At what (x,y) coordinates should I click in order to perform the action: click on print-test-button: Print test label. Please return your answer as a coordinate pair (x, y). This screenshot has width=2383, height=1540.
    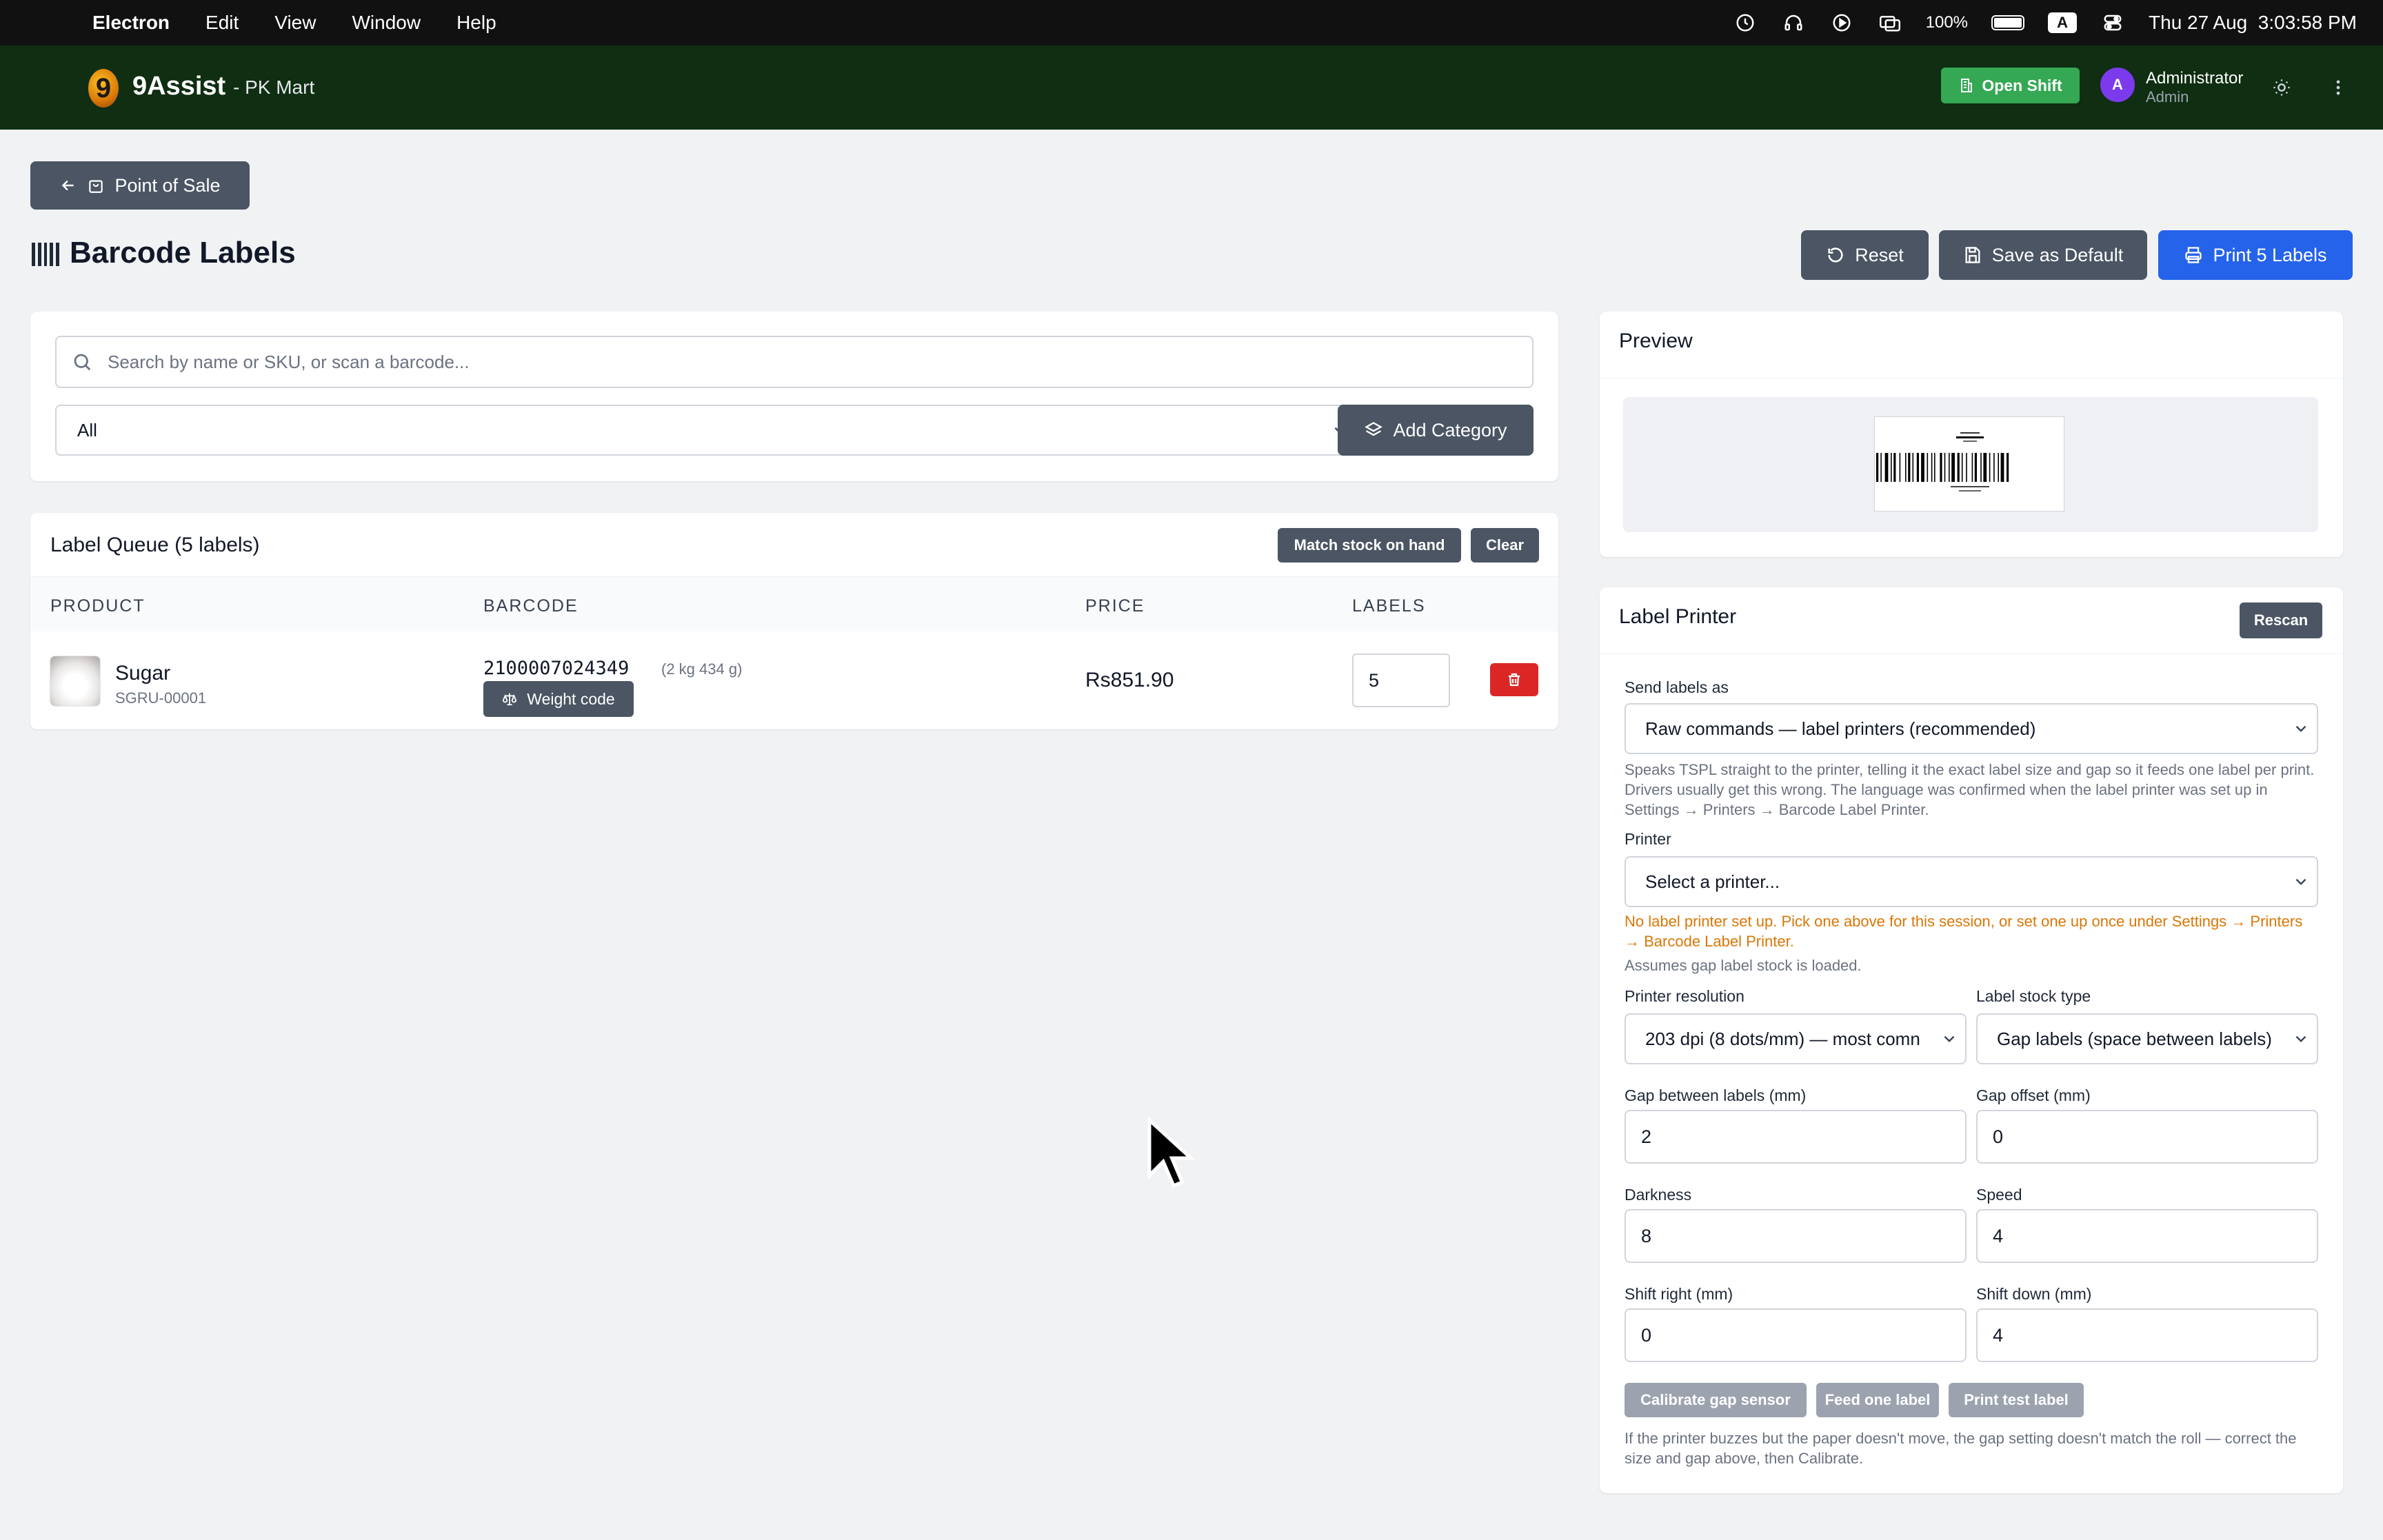
    Looking at the image, I should click on (2016, 1400).